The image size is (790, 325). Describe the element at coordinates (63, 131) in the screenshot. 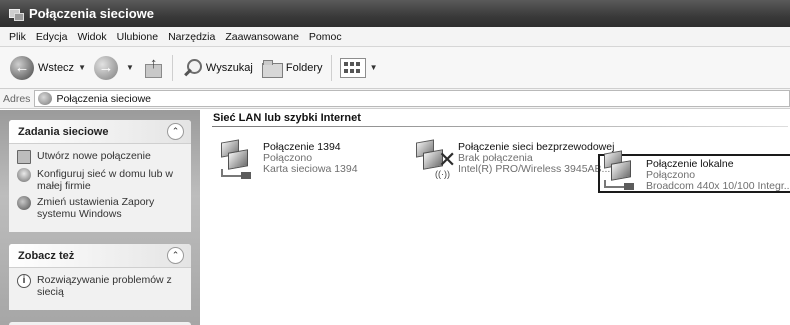

I see `network-tasks-title: Zadania sieciowe` at that location.